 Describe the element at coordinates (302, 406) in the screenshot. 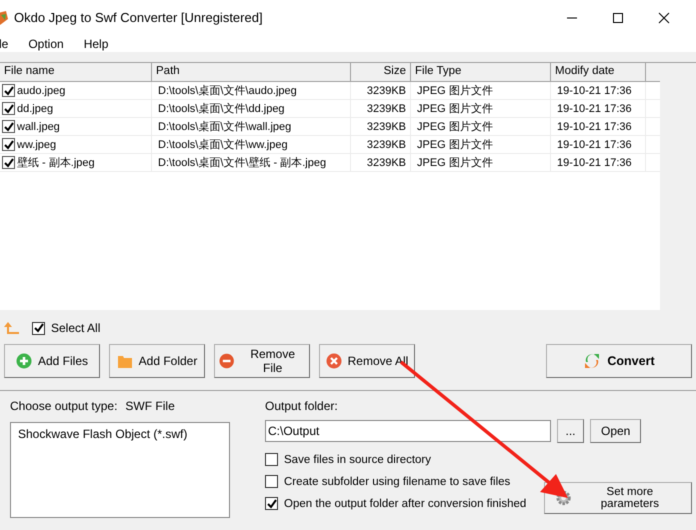

I see `output-folder-label: Output folder:` at that location.